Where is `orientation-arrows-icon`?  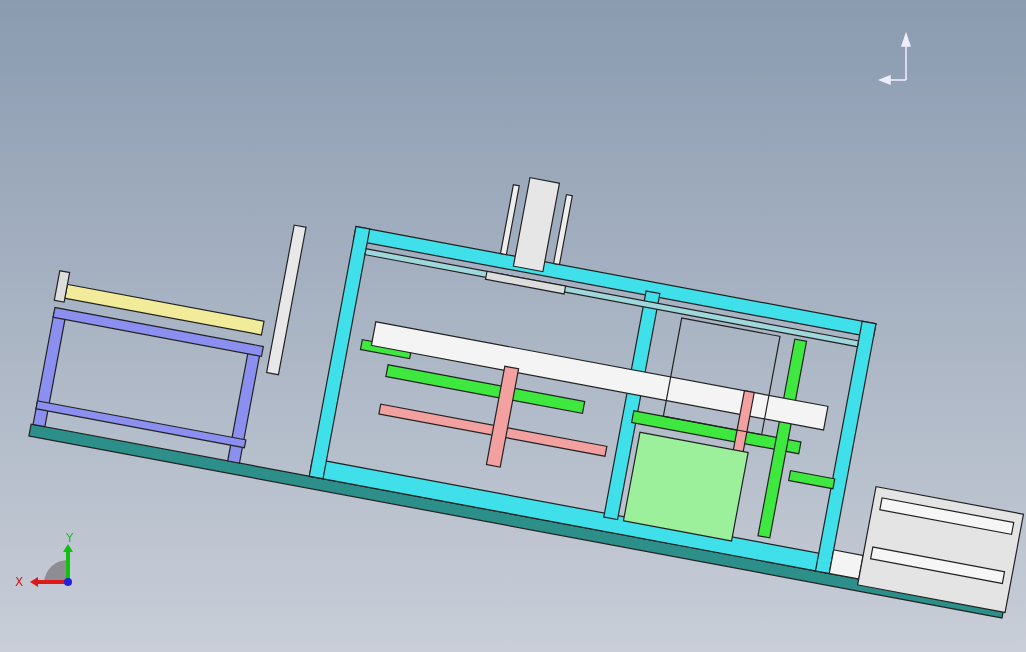 orientation-arrows-icon is located at coordinates (895, 58).